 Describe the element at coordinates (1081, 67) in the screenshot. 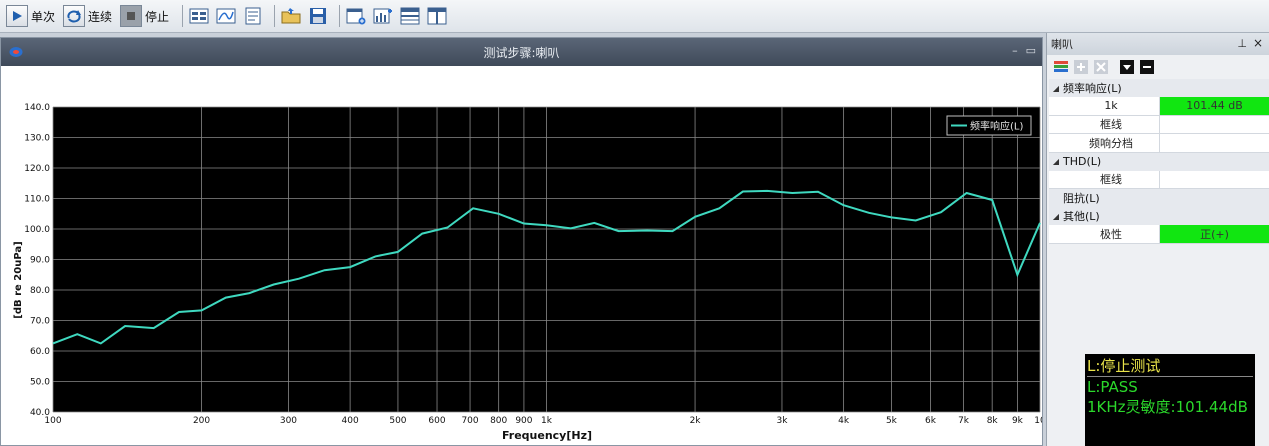

I see `add-item-icon` at that location.